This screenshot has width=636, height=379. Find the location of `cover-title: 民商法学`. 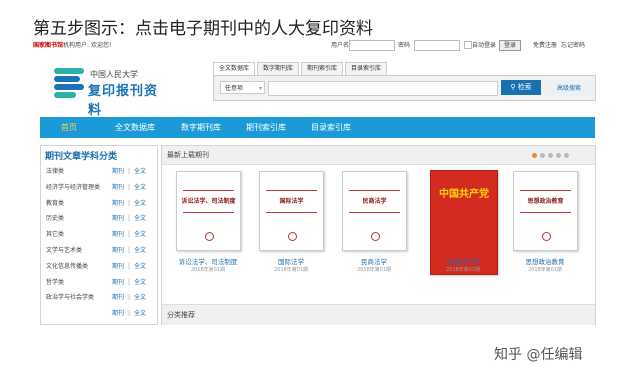

cover-title: 民商法学 is located at coordinates (374, 201).